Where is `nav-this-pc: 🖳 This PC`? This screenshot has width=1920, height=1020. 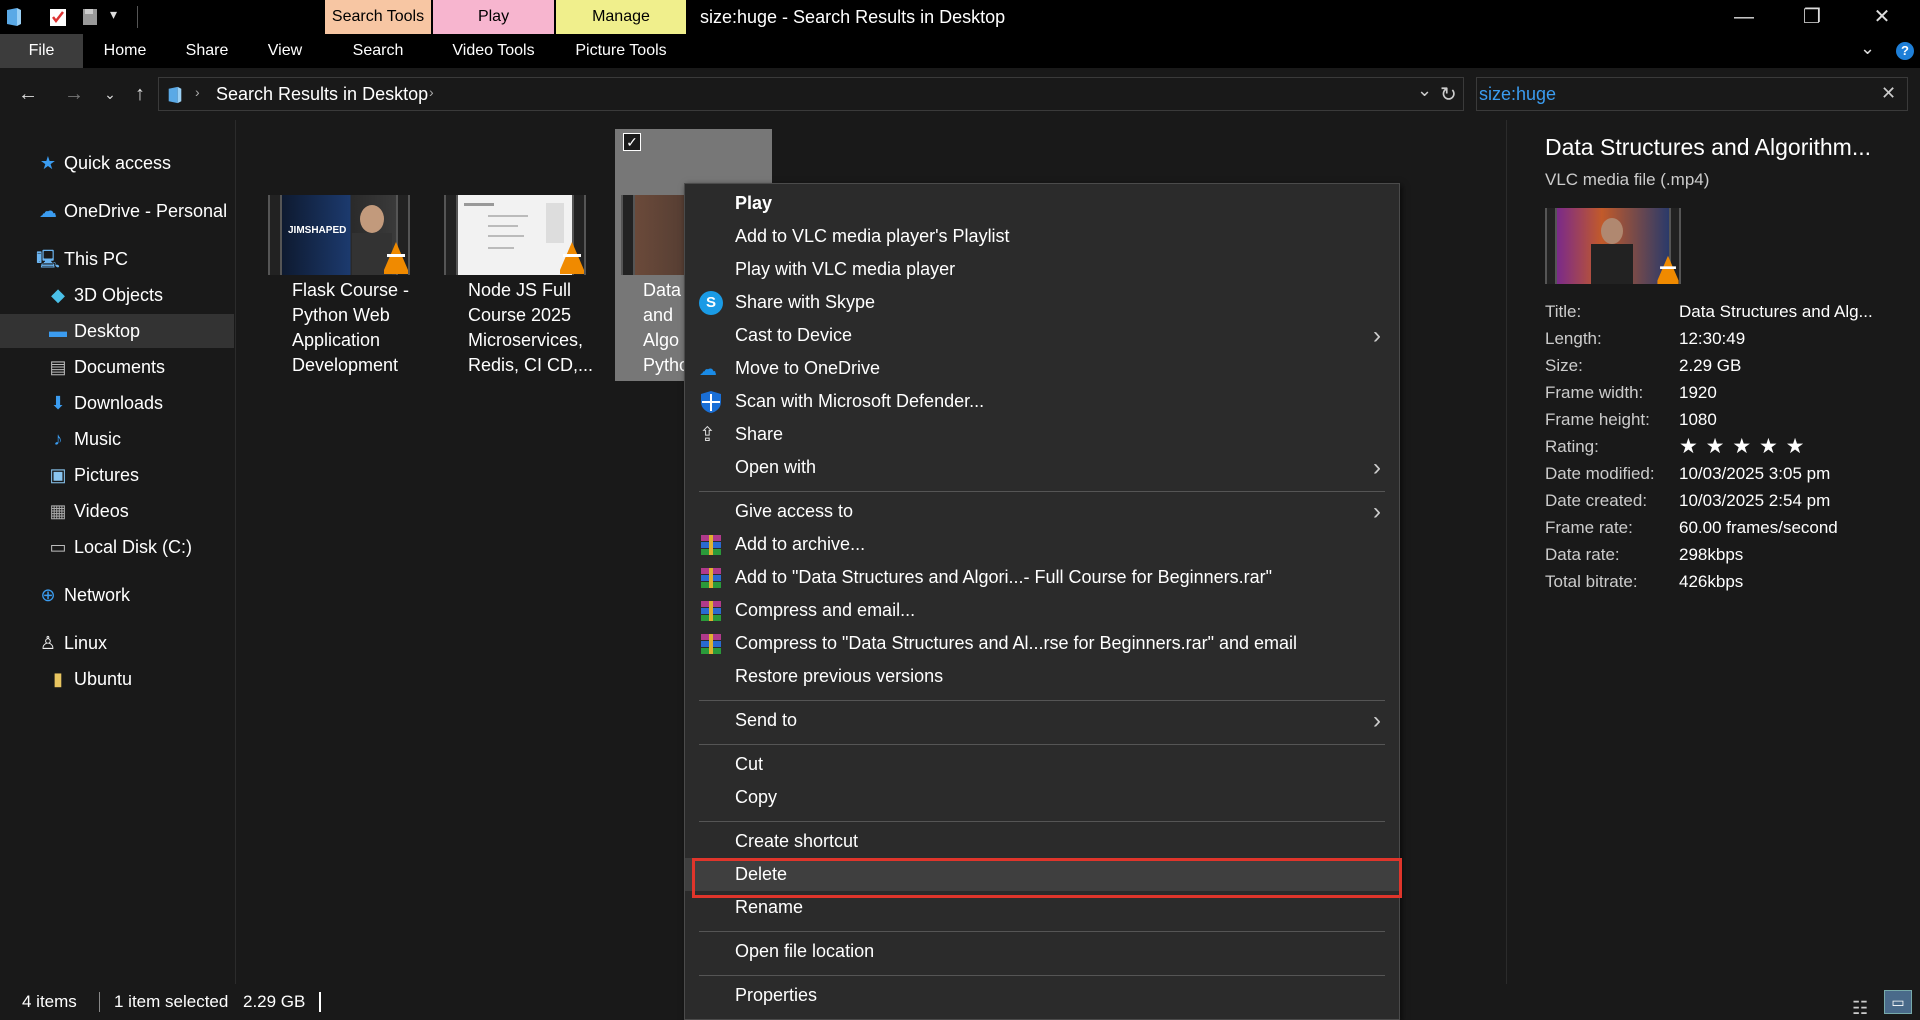
nav-this-pc: 🖳 This PC is located at coordinates (82, 259).